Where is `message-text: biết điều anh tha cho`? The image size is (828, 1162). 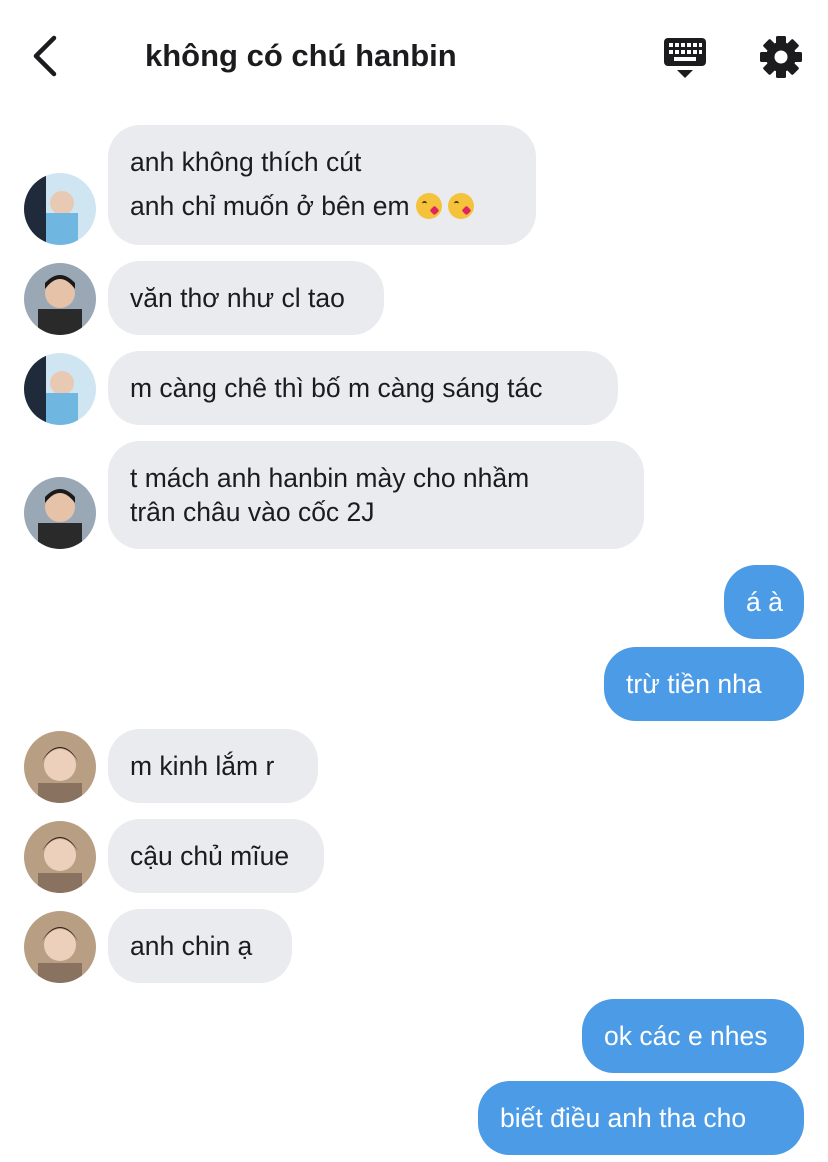 message-text: biết điều anh tha cho is located at coordinates (623, 1118).